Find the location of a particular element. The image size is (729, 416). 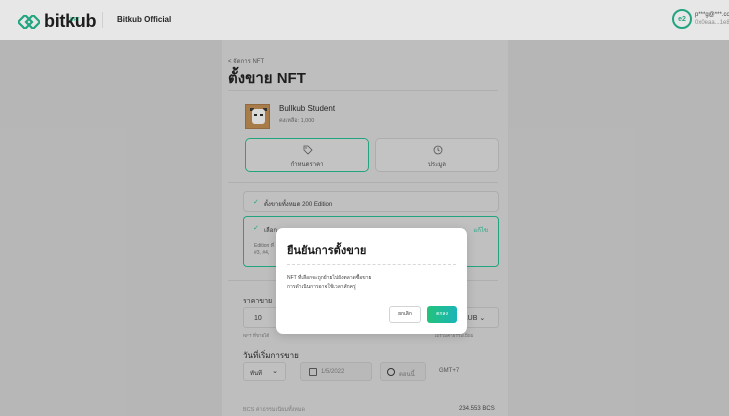

dialog-message: NFT ที่เลือกจะถูกย้ายไปยังตลาดซื้อขาย is located at coordinates (329, 278).